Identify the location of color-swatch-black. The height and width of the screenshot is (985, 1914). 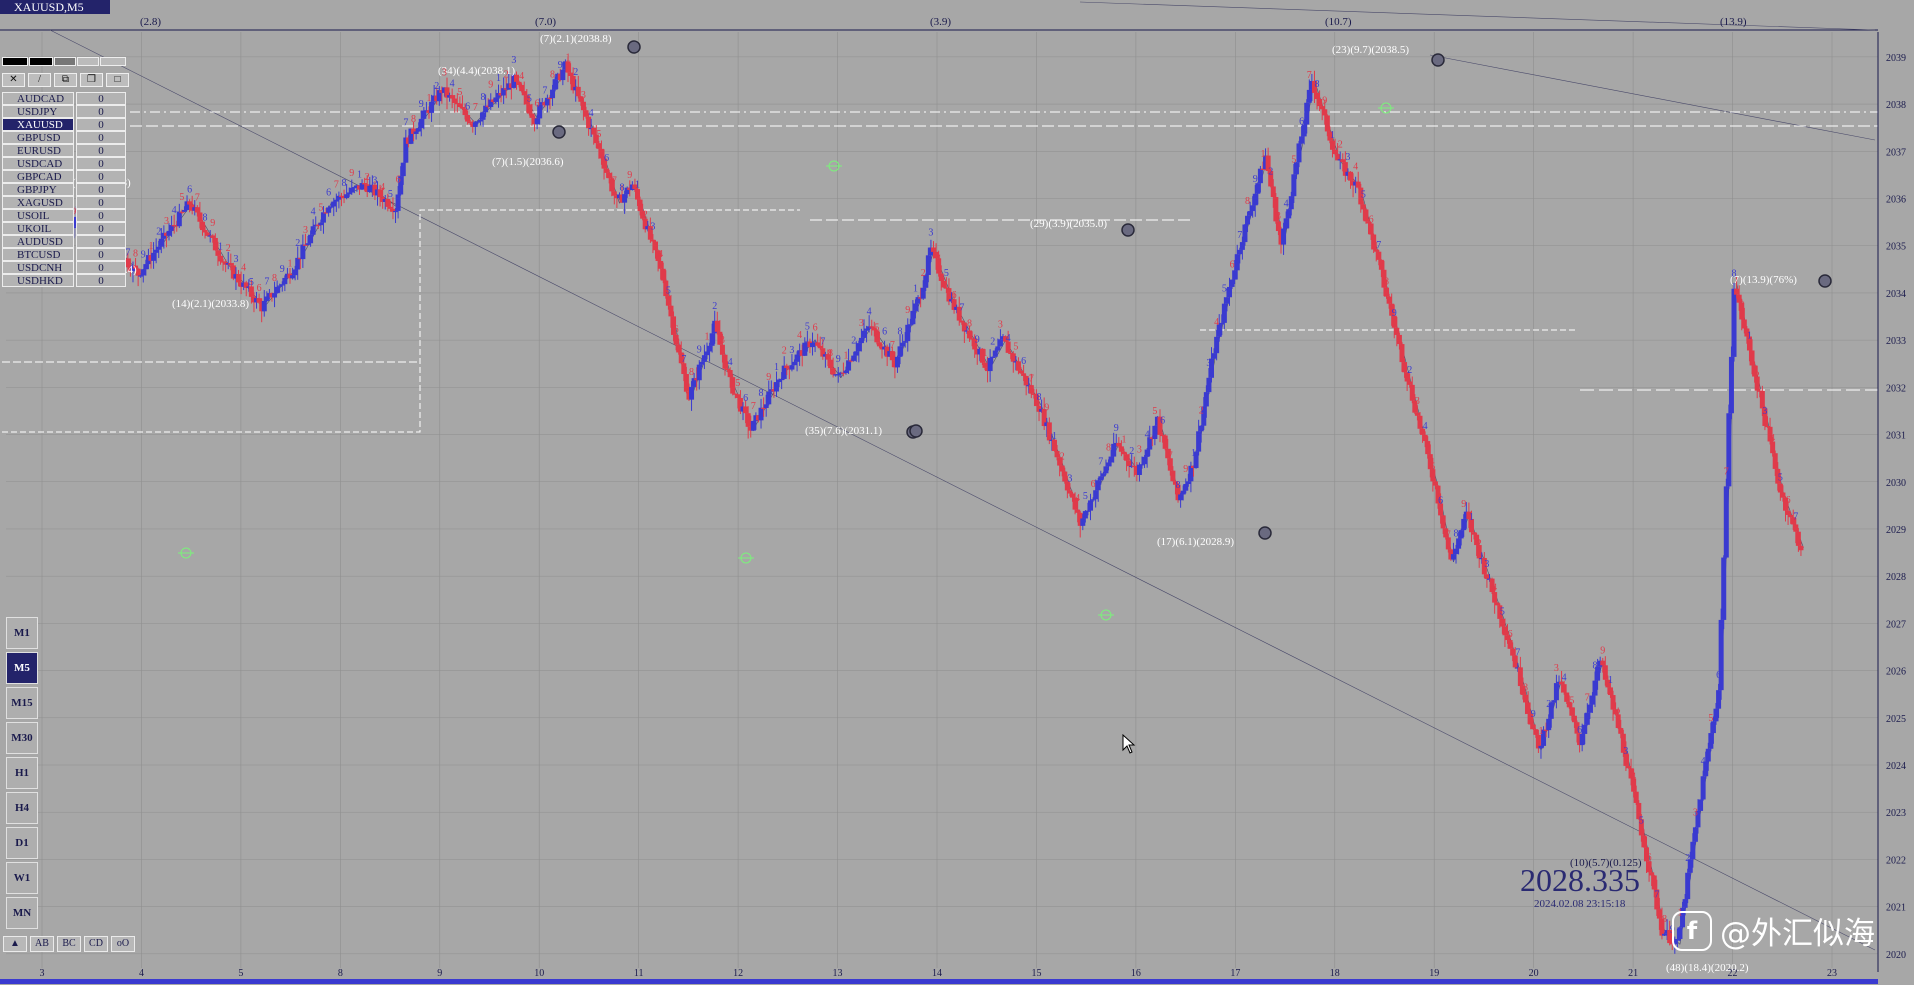
(15, 61).